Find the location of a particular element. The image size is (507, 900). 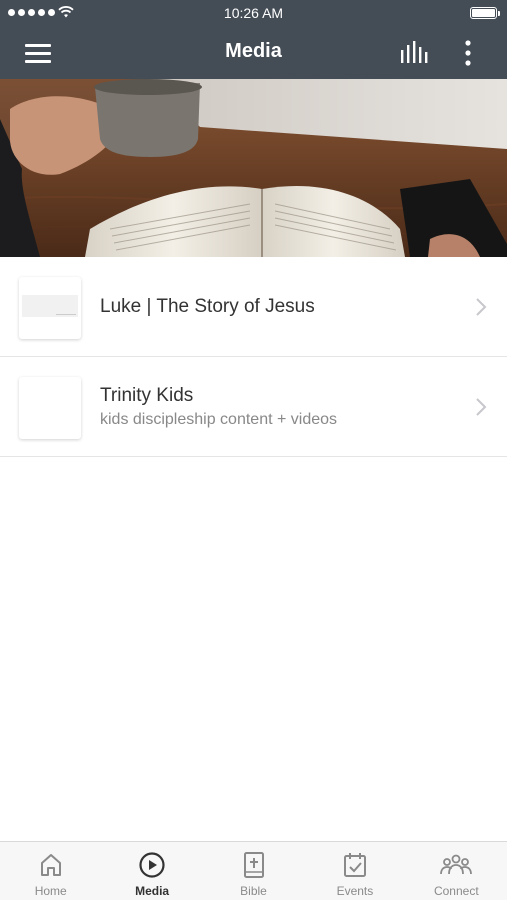

tab-label: Events is located at coordinates (355, 891).